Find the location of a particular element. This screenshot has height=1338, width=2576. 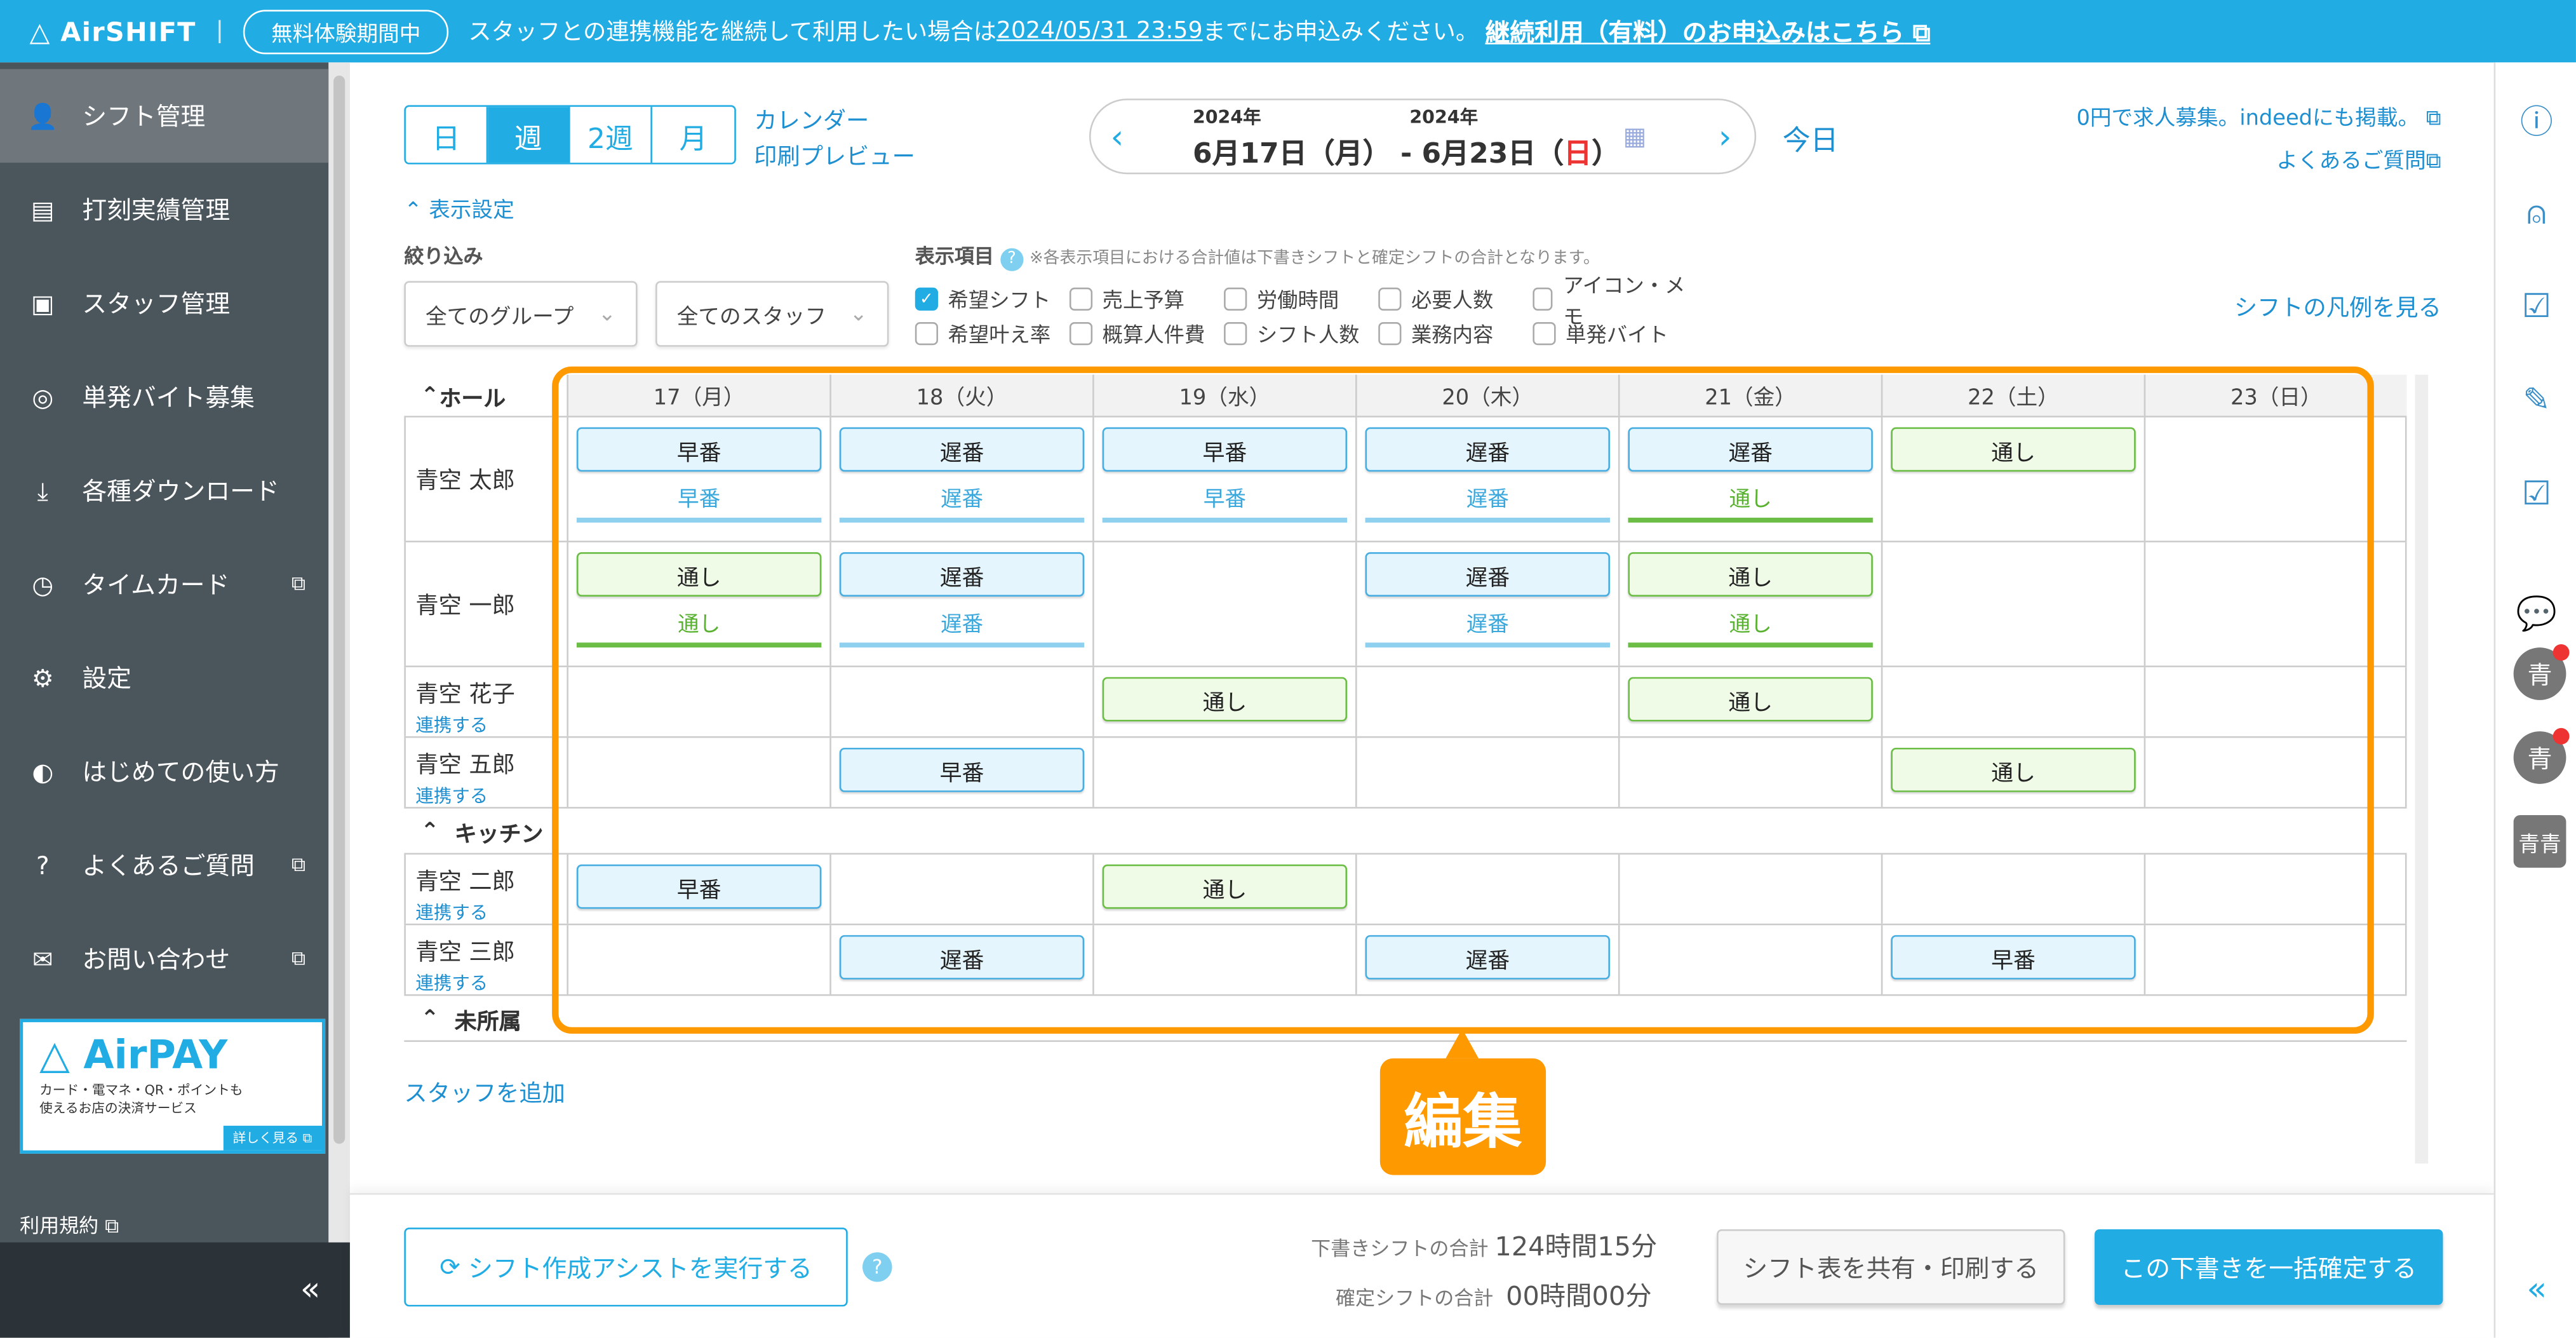

display-item-checkbox: アイコン・メモ is located at coordinates (1610, 300).